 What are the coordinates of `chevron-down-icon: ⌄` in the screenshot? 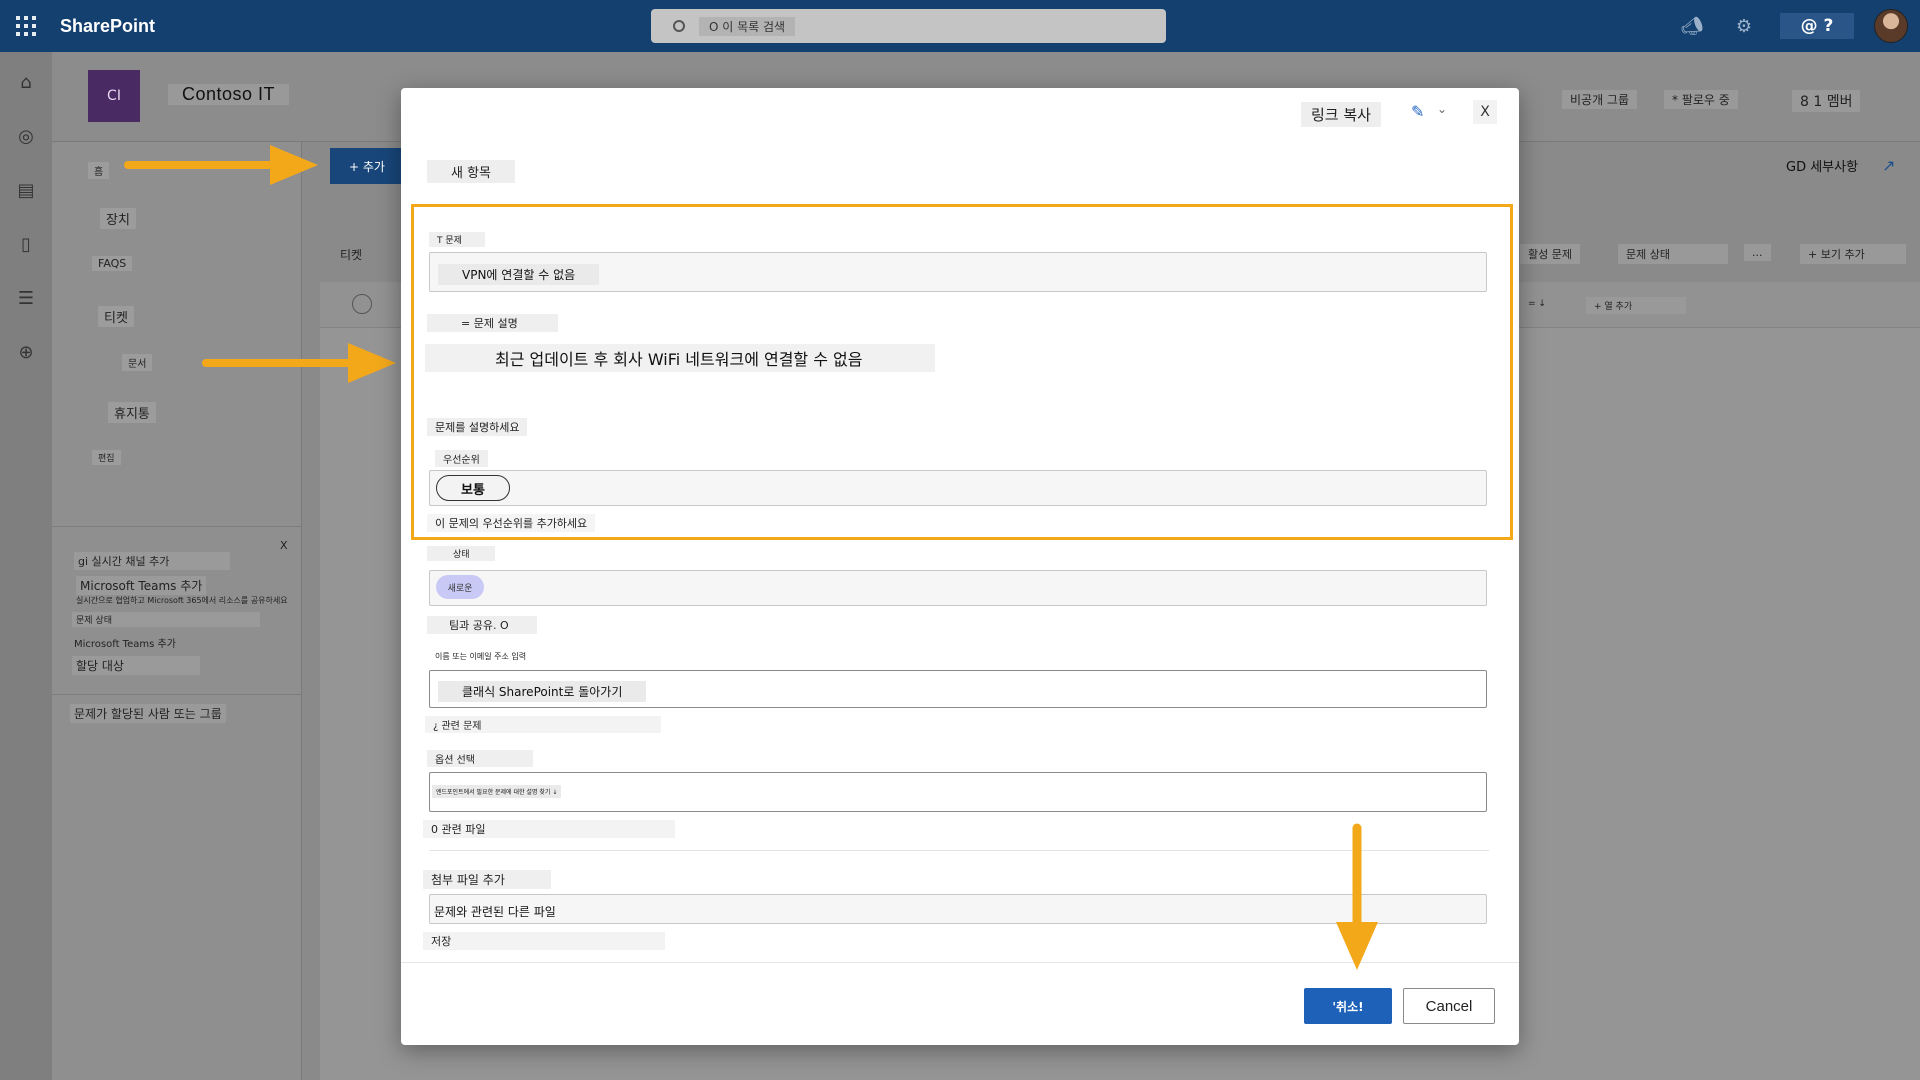 It's located at (1442, 109).